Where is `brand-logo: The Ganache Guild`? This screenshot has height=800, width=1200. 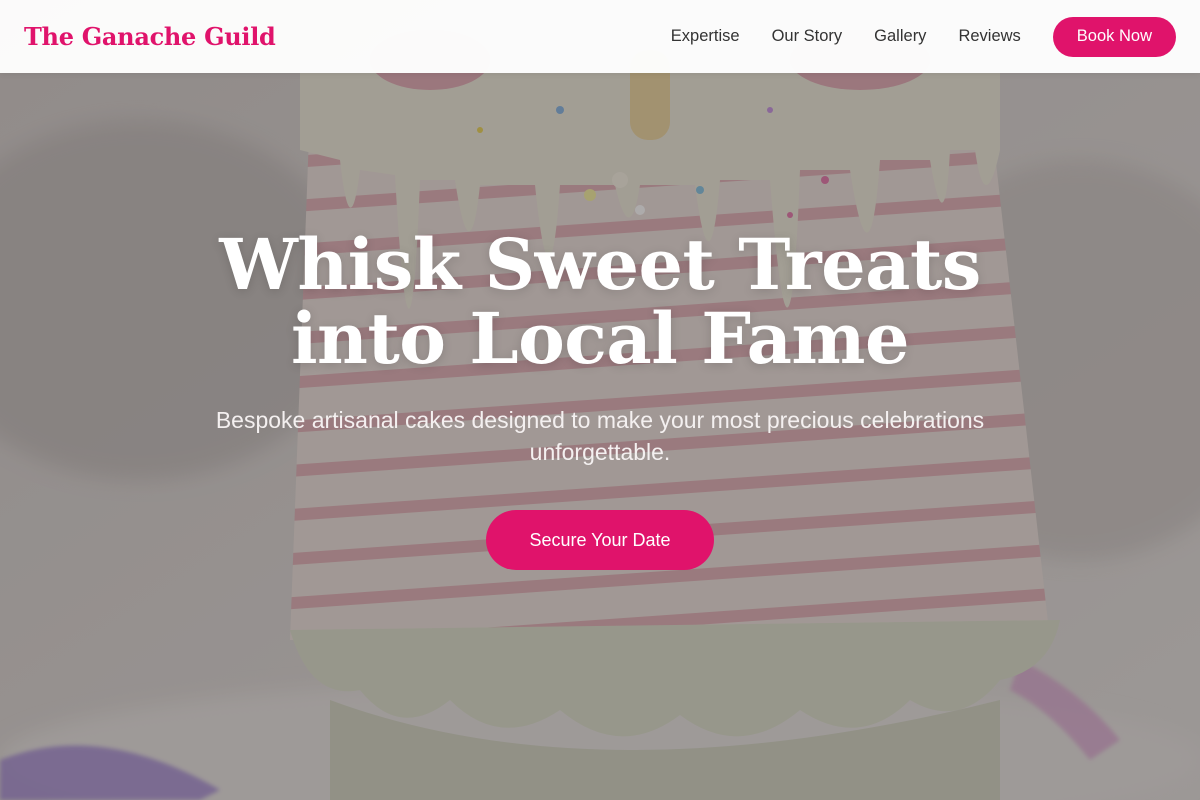 brand-logo: The Ganache Guild is located at coordinates (150, 36).